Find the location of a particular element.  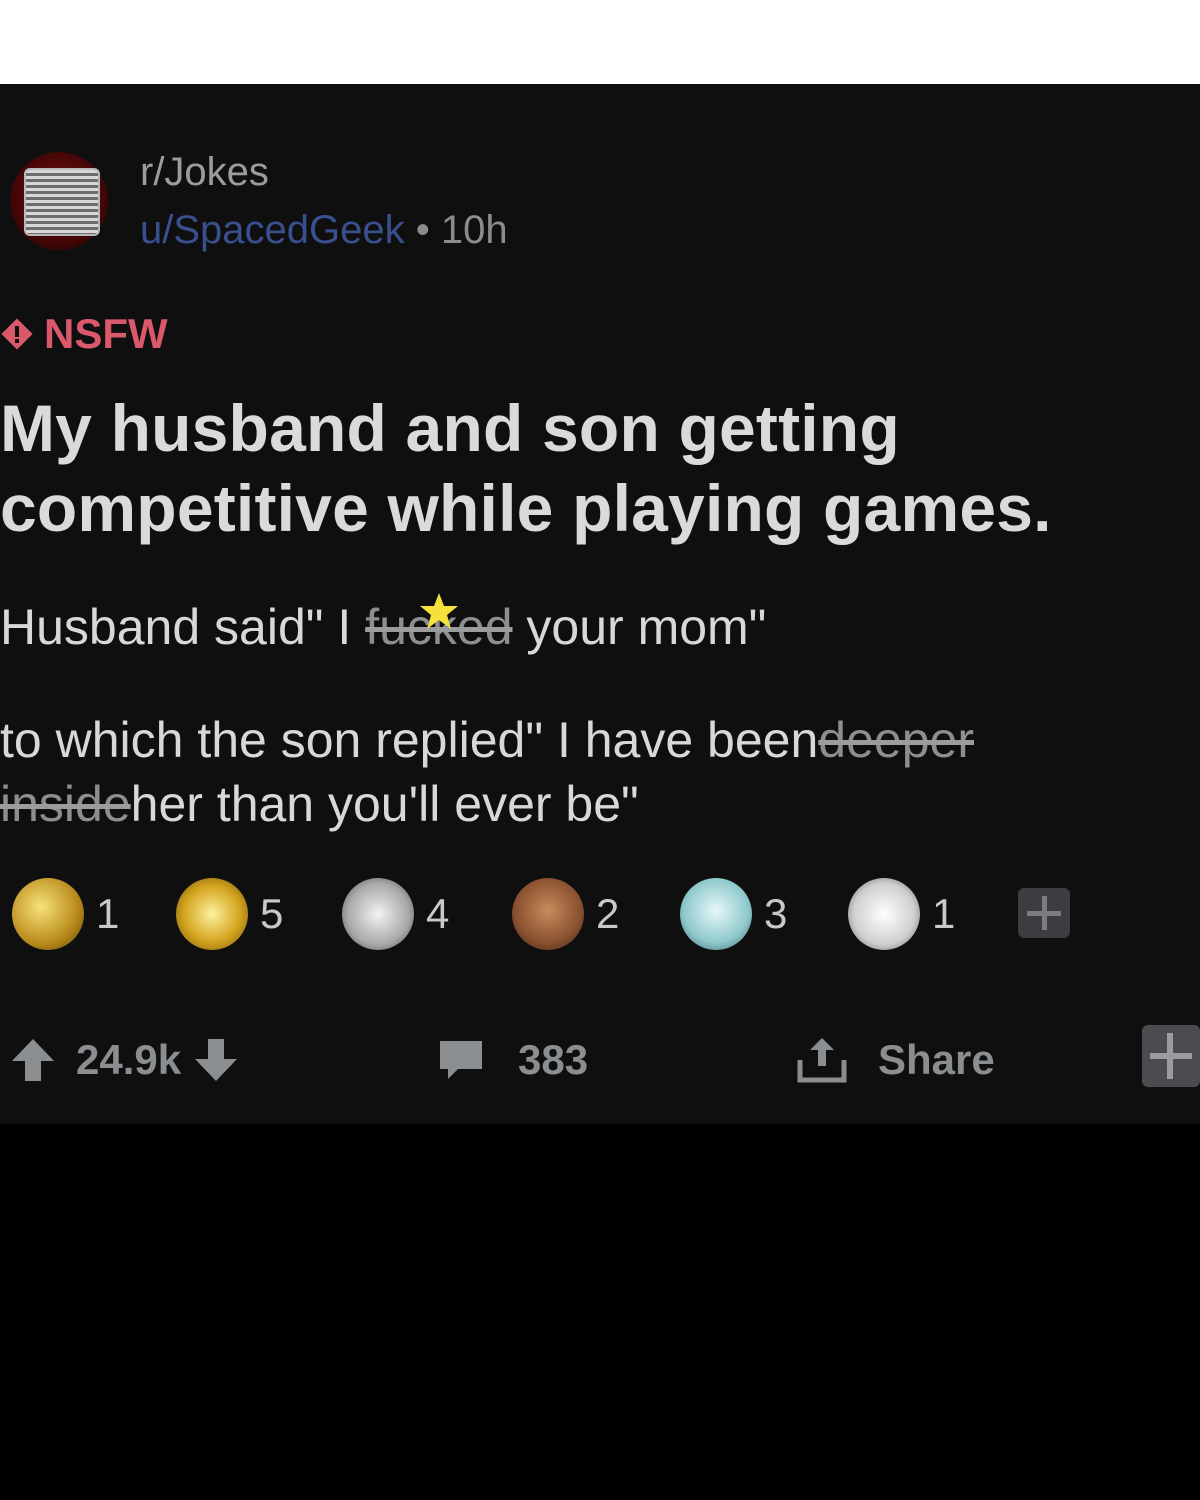

line1-before: Husband said" I is located at coordinates (183, 627).